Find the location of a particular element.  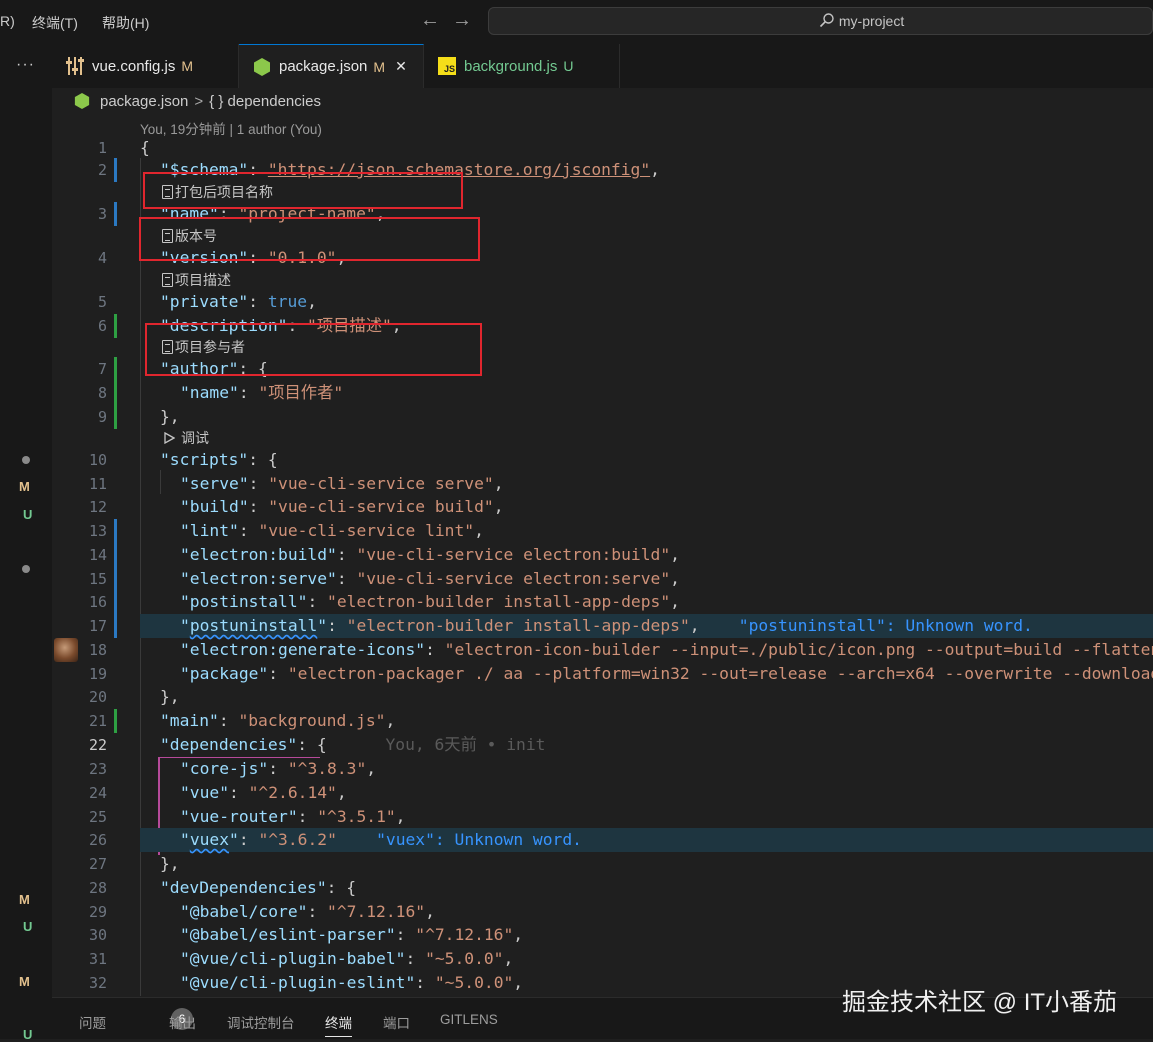

inline-blame: You, 6天前 • init is located at coordinates (465, 744).